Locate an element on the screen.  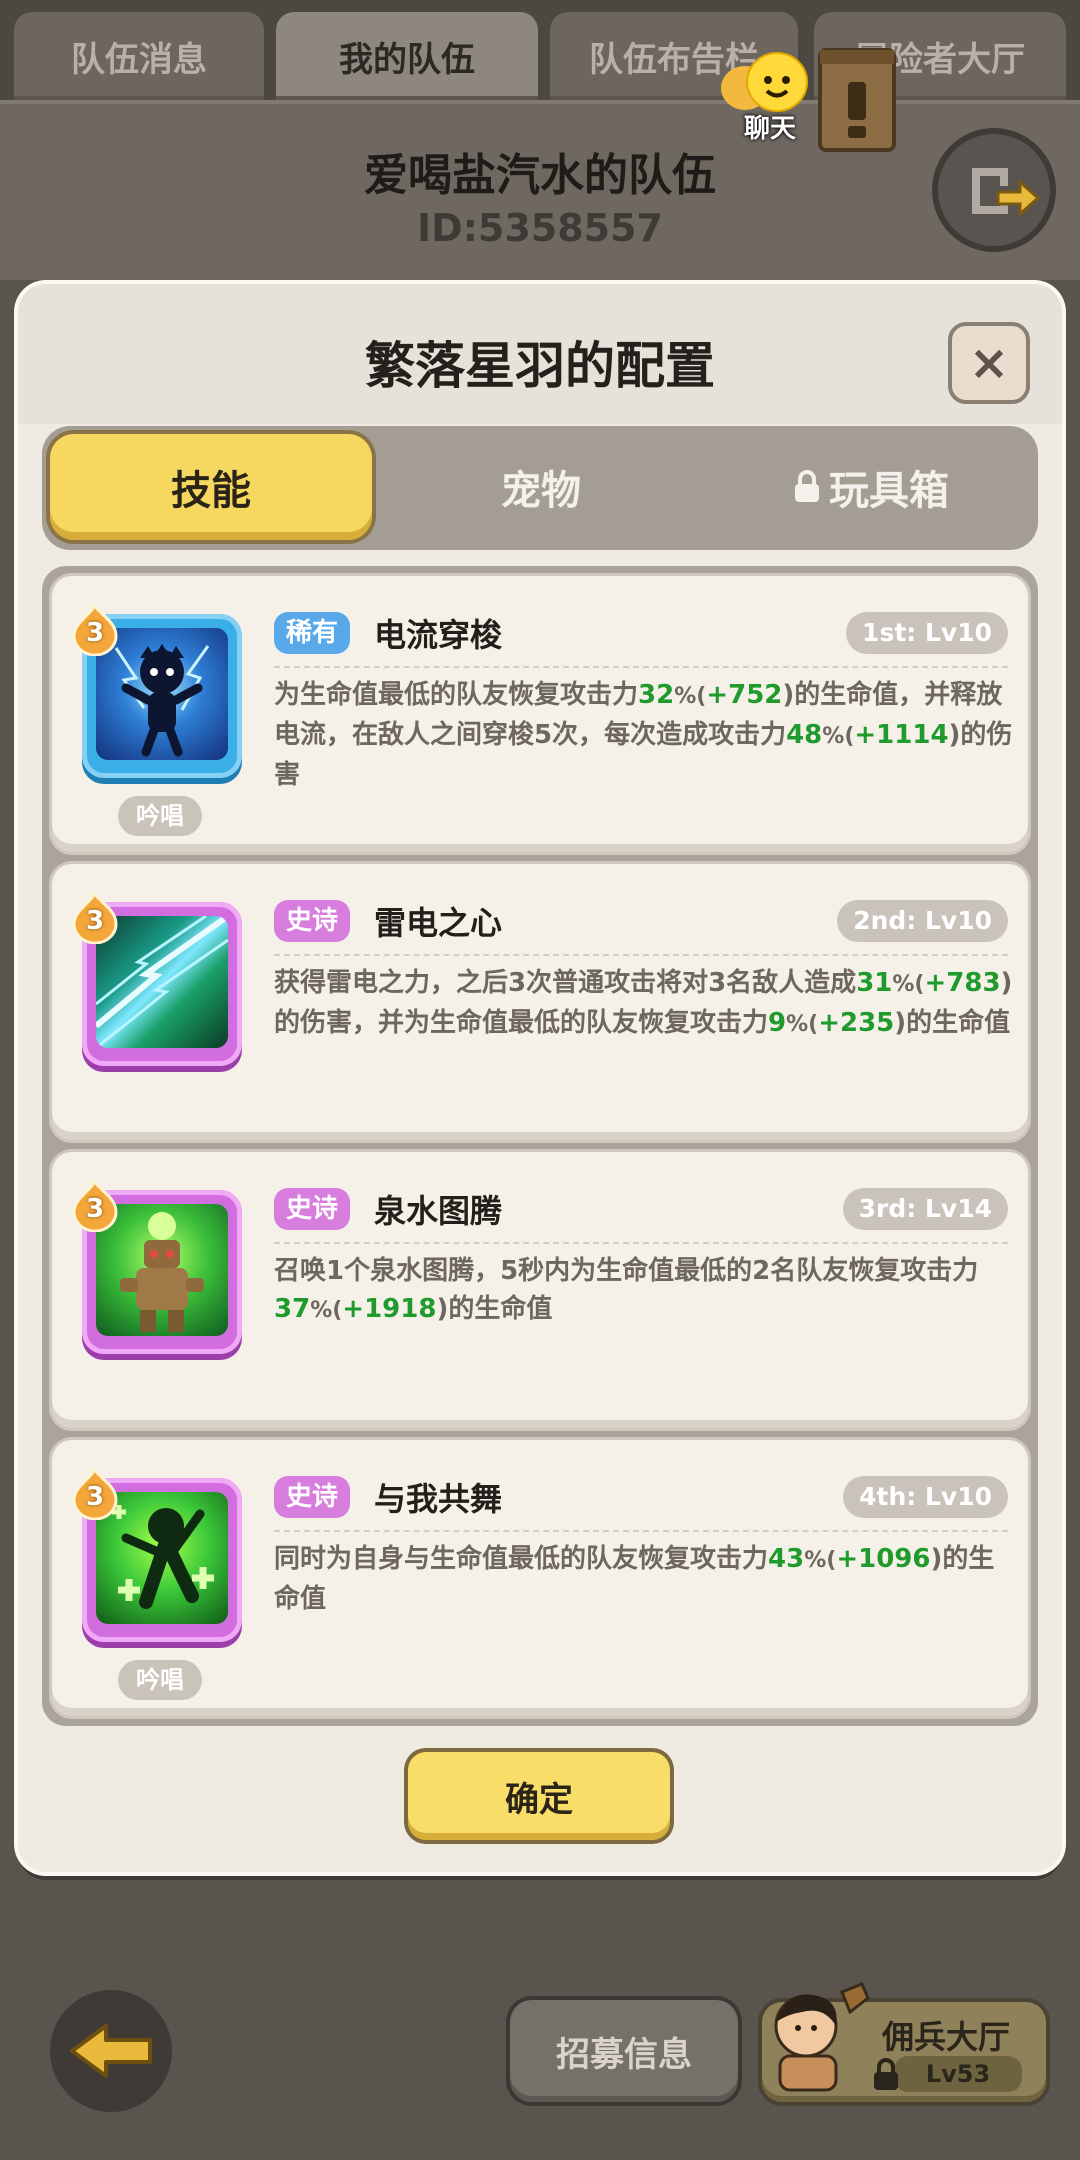
tab-toybox: 玩具箱 is located at coordinates (871, 487).